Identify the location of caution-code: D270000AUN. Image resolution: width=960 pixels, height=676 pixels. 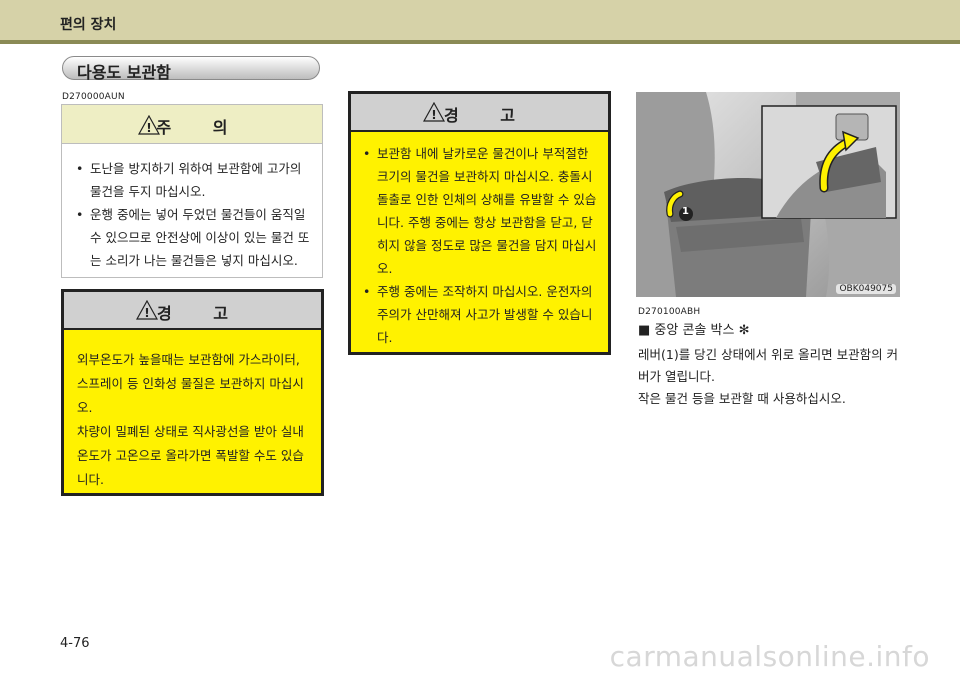
(93, 97).